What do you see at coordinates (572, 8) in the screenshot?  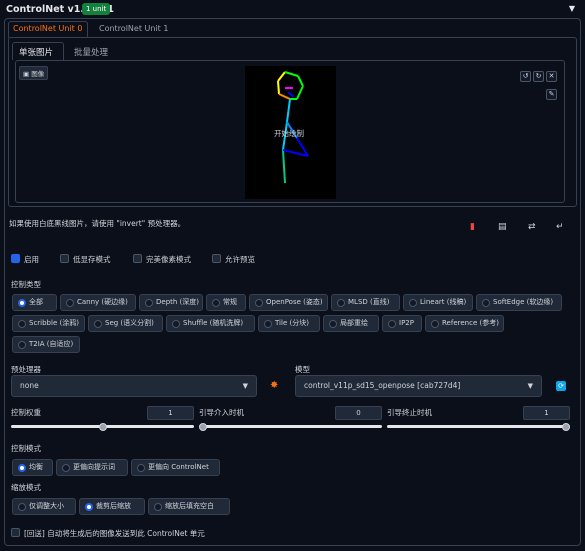 I see `triangle-down-icon: ▼` at bounding box center [572, 8].